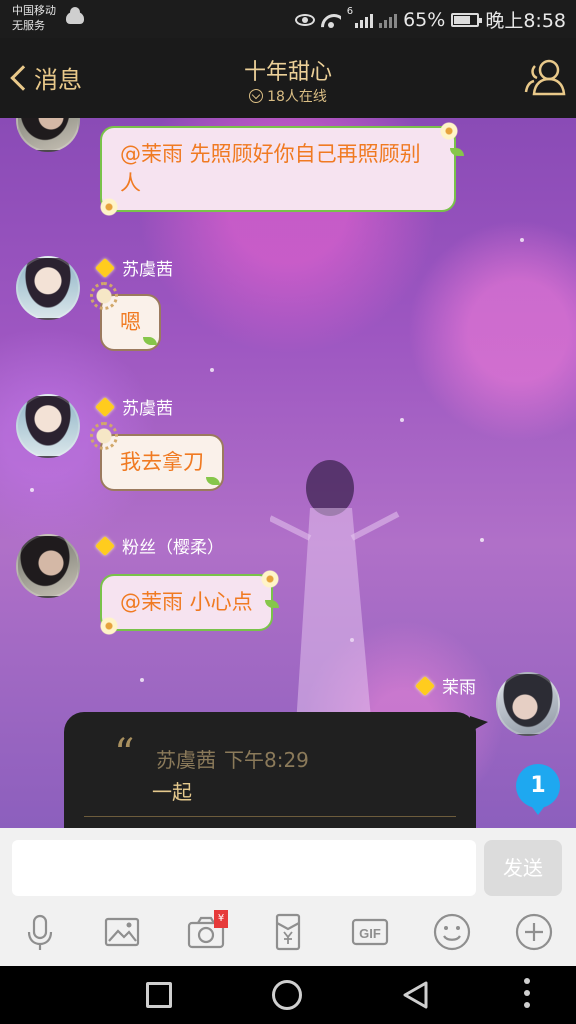 Image resolution: width=576 pixels, height=1024 pixels. Describe the element at coordinates (528, 995) in the screenshot. I see `overflow-menu-icon` at that location.